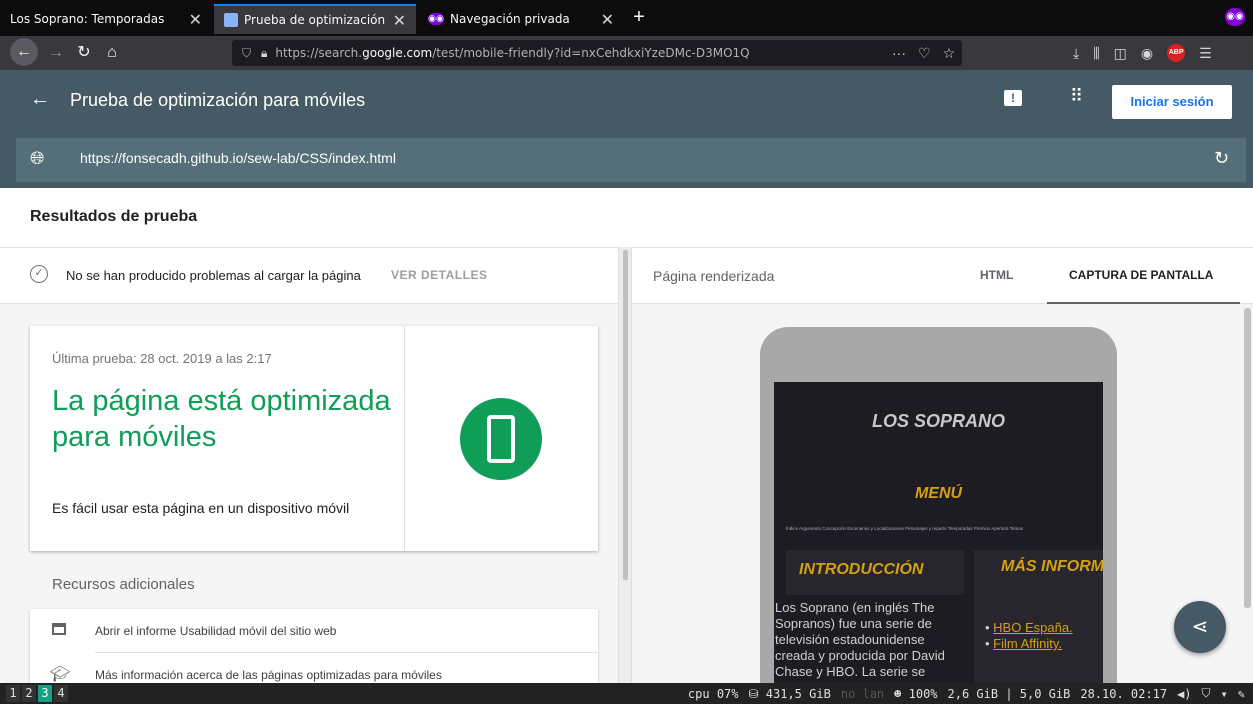  What do you see at coordinates (1224, 693) in the screenshot?
I see `wifi-icon: ▾` at bounding box center [1224, 693].